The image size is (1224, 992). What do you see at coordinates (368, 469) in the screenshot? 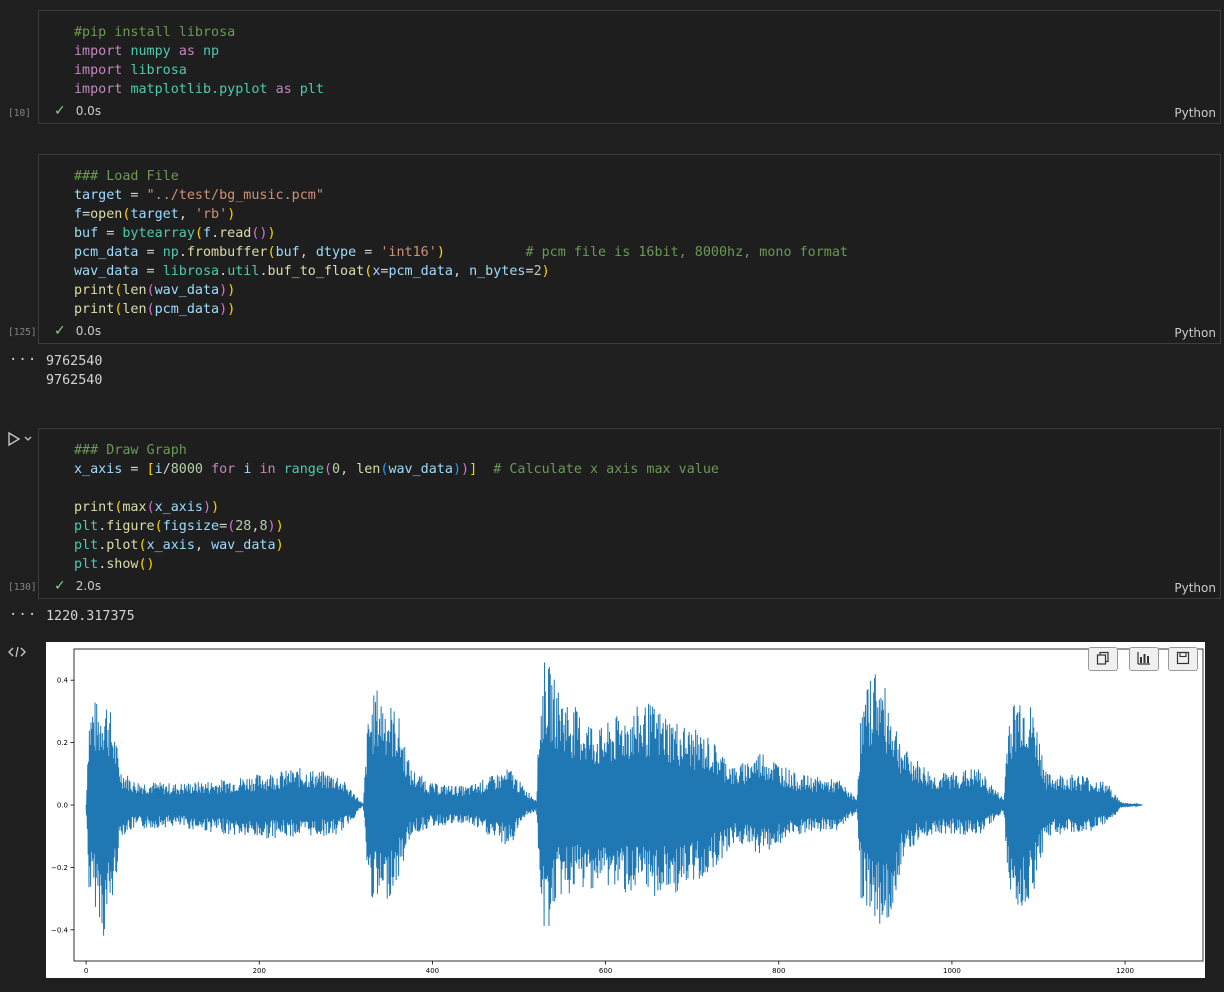
I see `code-token: len` at bounding box center [368, 469].